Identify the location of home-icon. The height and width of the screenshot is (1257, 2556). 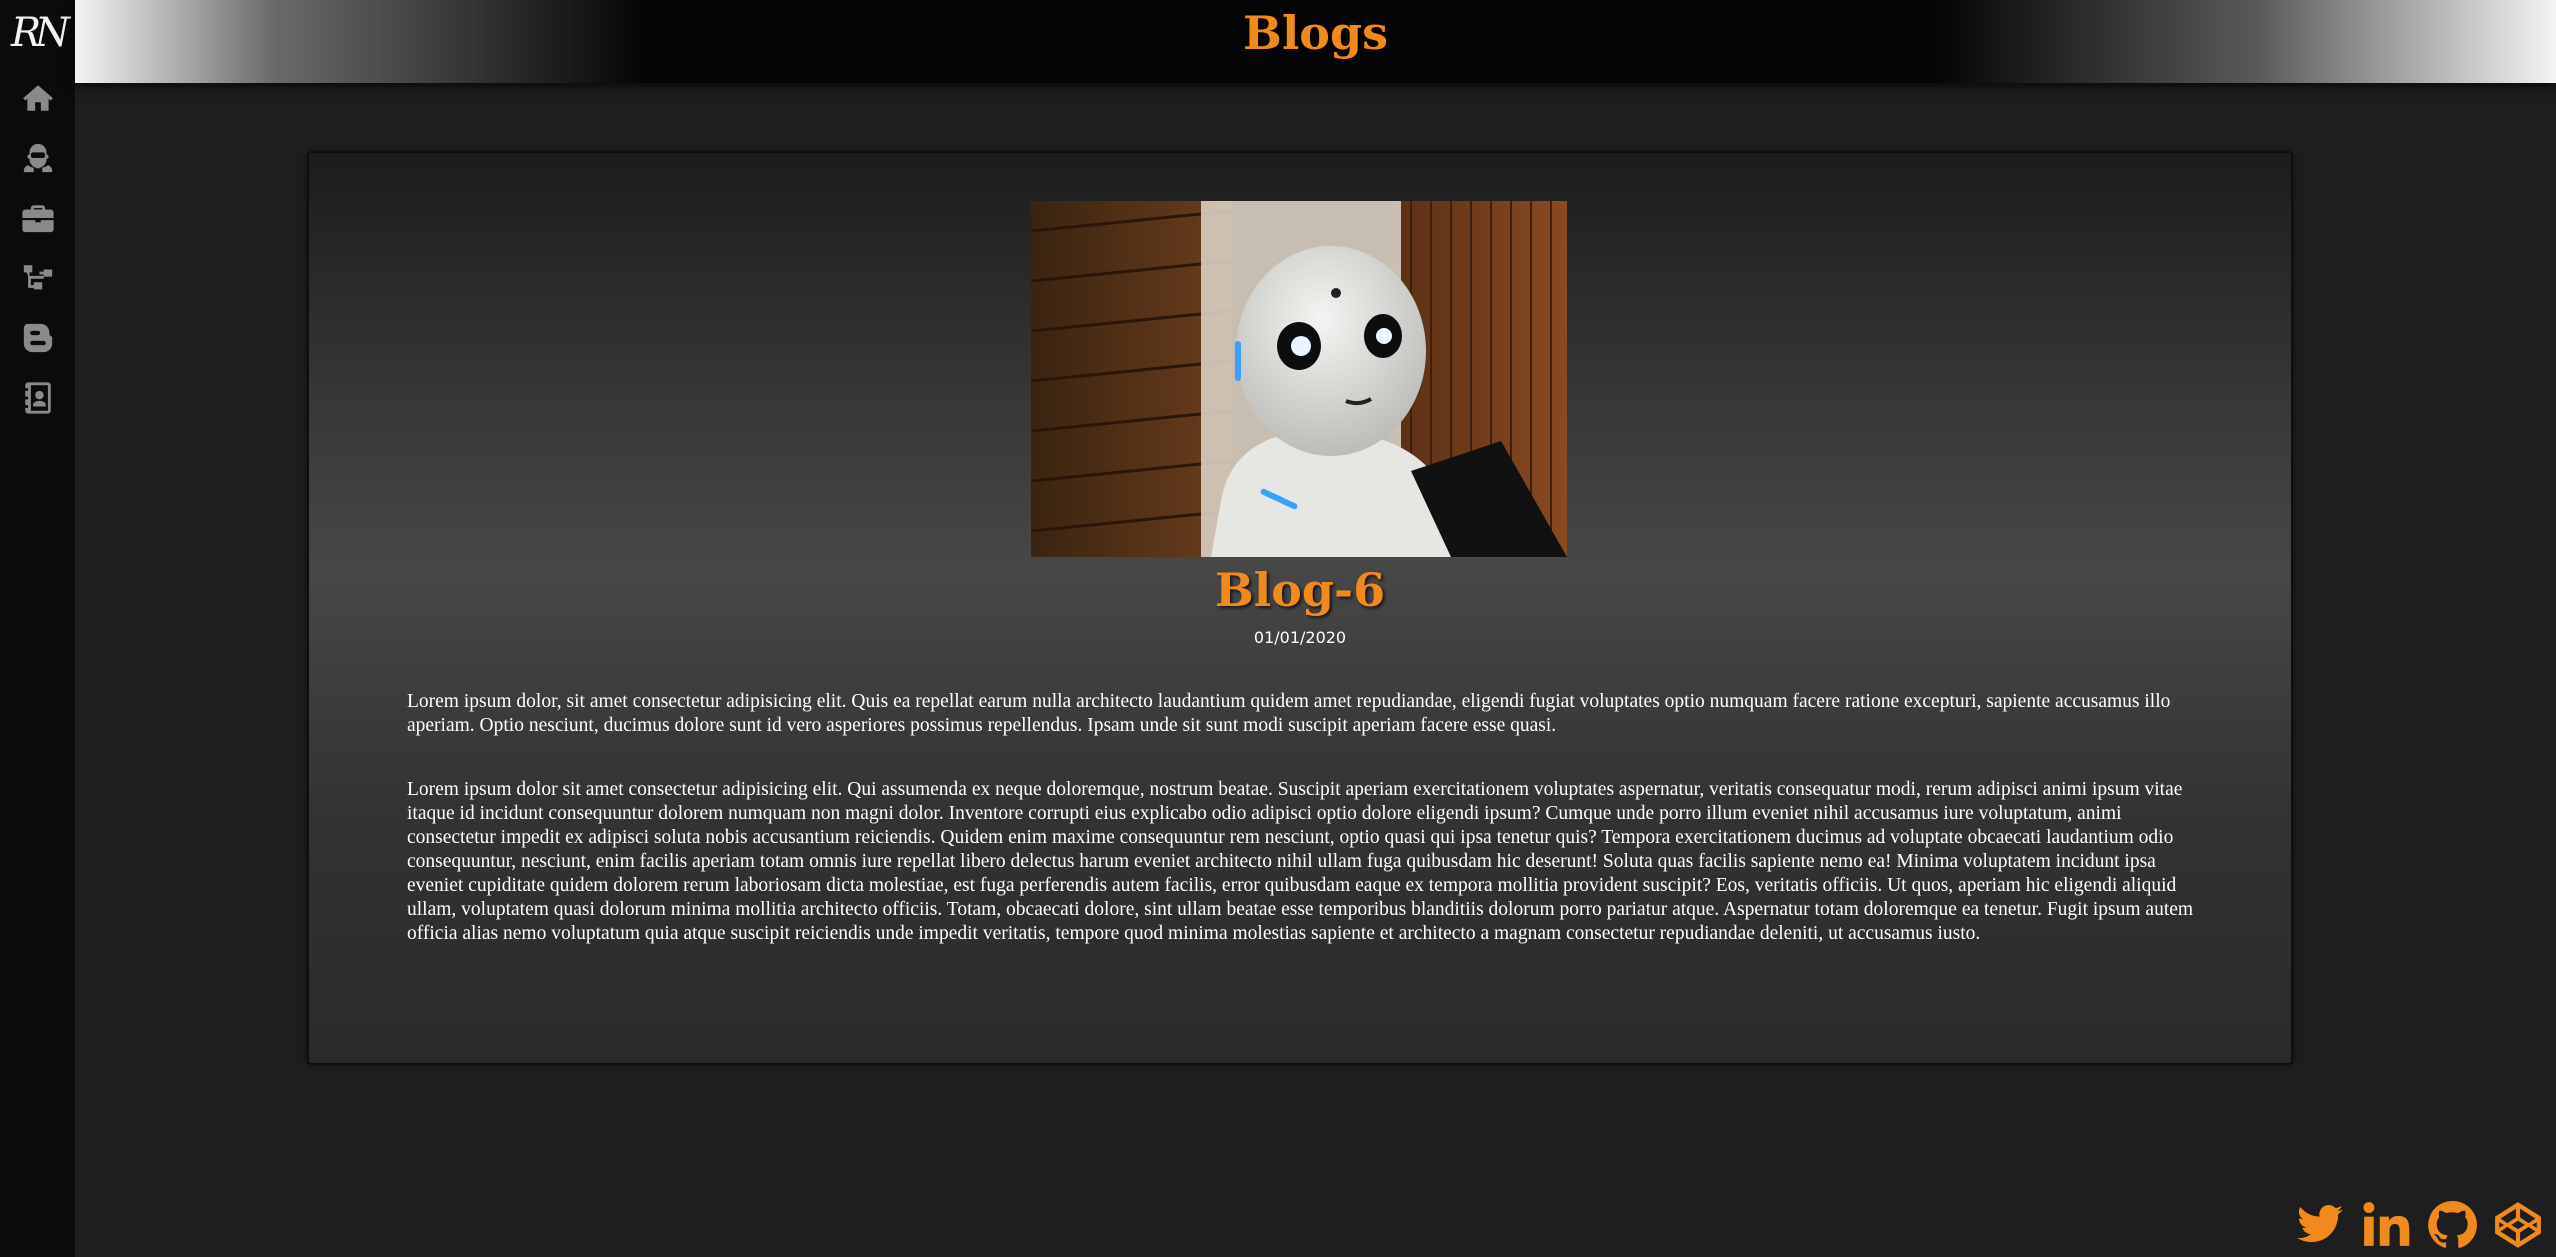
(37, 98).